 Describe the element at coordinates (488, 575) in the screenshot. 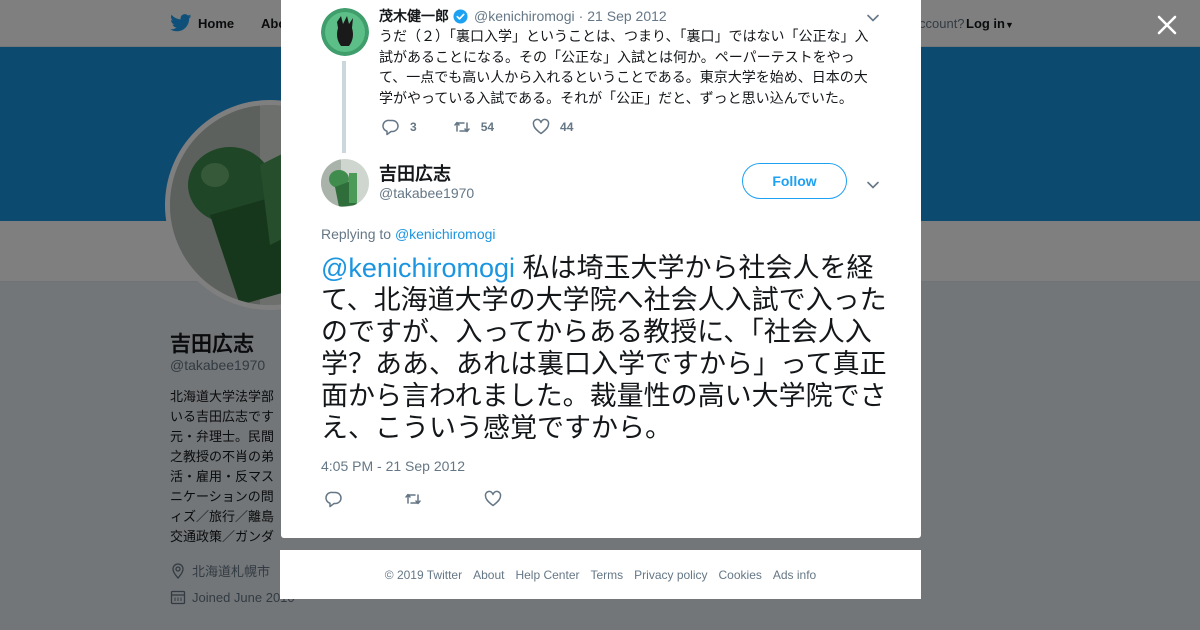

I see `footer-about-link: About` at that location.